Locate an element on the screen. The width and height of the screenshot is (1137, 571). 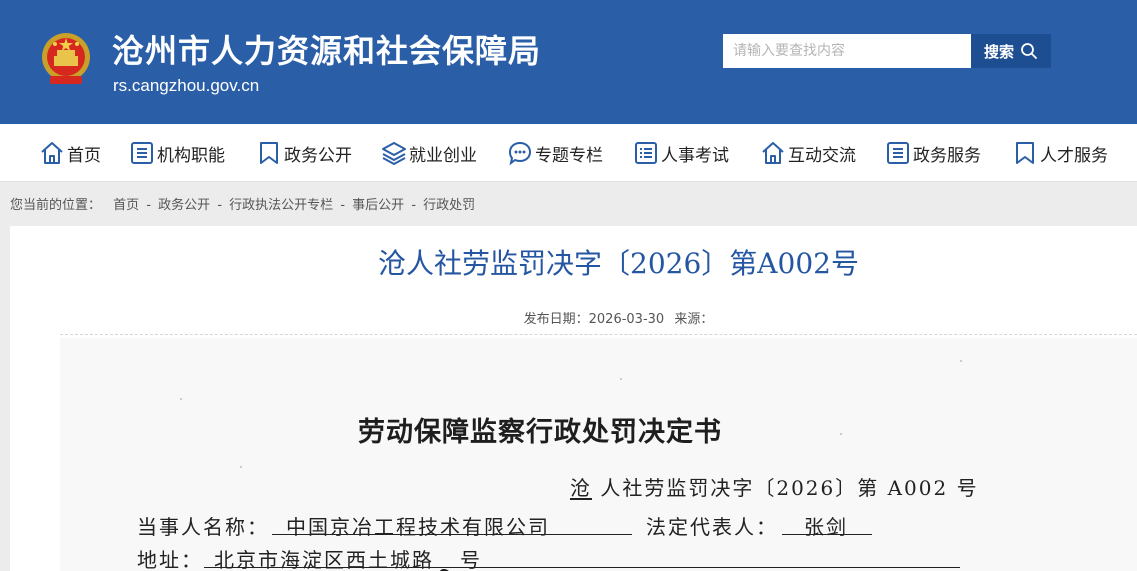
party-value: 中国京冶工程技术有限公司 is located at coordinates (418, 527).